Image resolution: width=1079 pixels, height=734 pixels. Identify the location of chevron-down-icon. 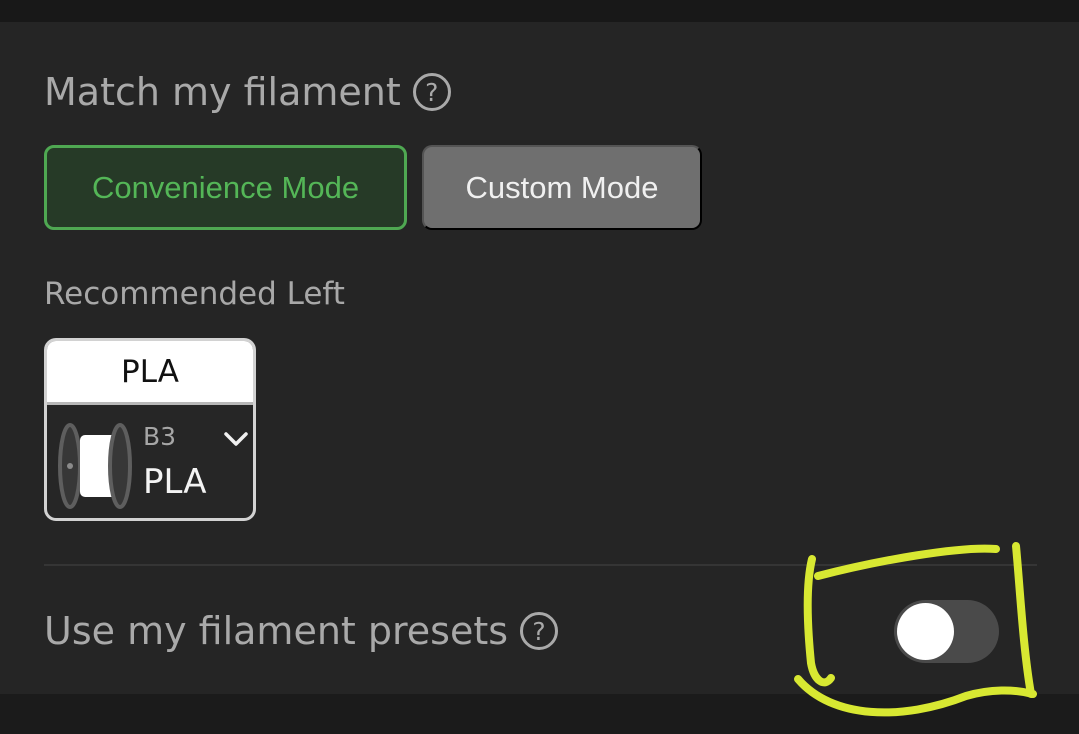
(236, 439).